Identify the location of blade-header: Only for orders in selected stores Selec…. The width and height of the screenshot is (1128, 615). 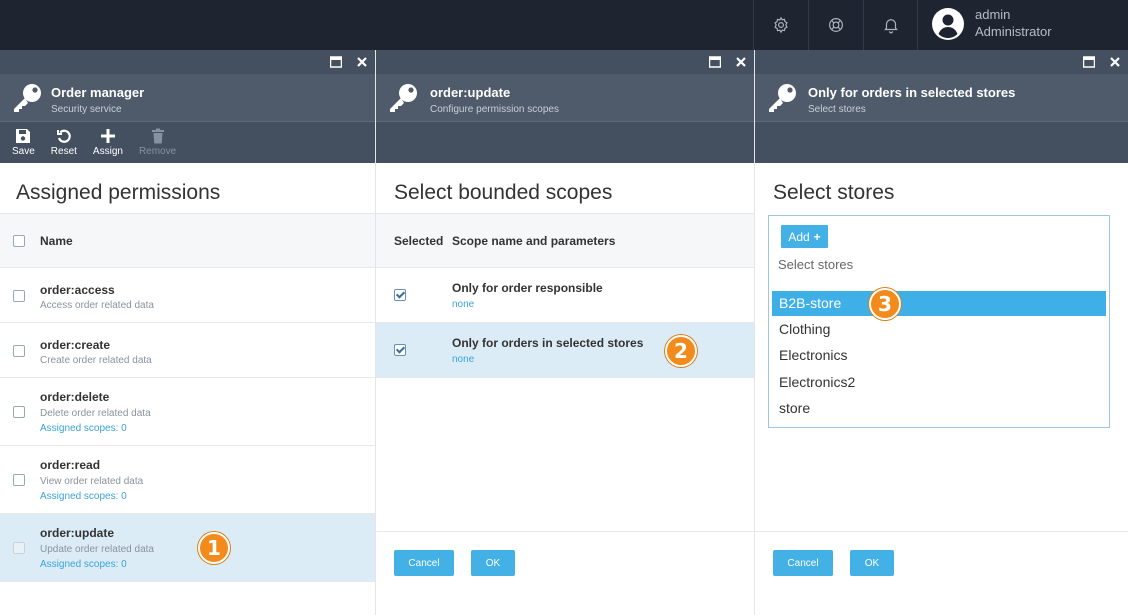
(941, 106).